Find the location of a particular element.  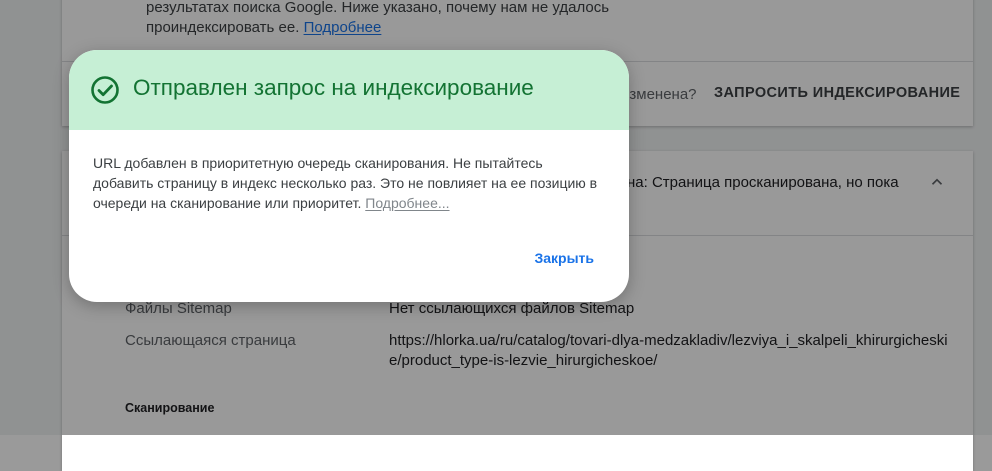

check-circle-icon is located at coordinates (105, 90).